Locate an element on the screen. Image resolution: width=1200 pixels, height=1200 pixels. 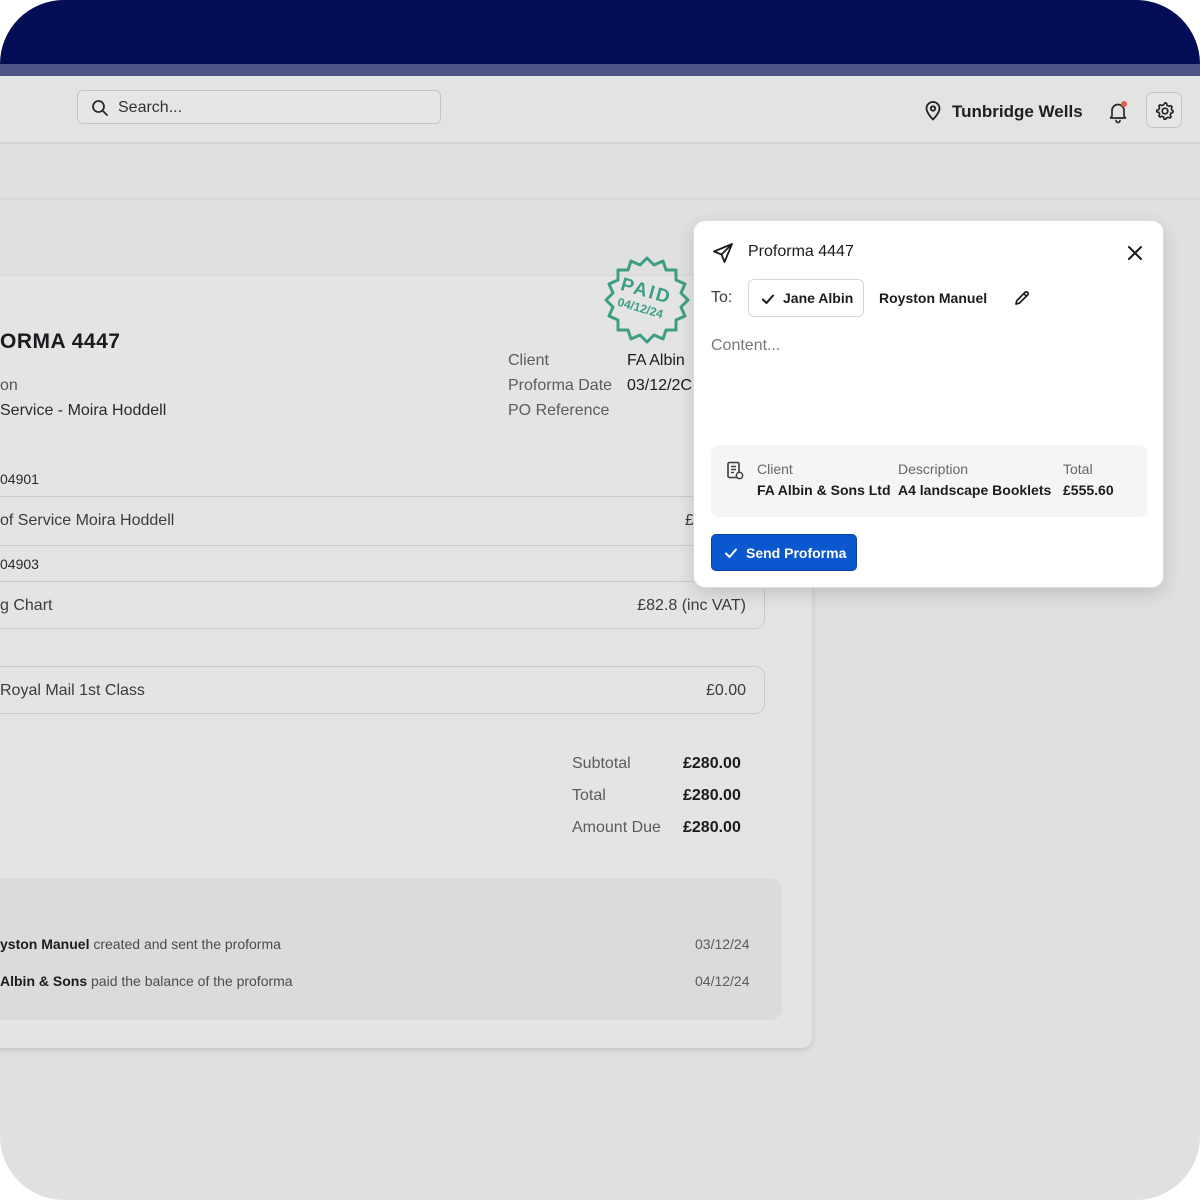
location-pin-icon is located at coordinates (933, 111).